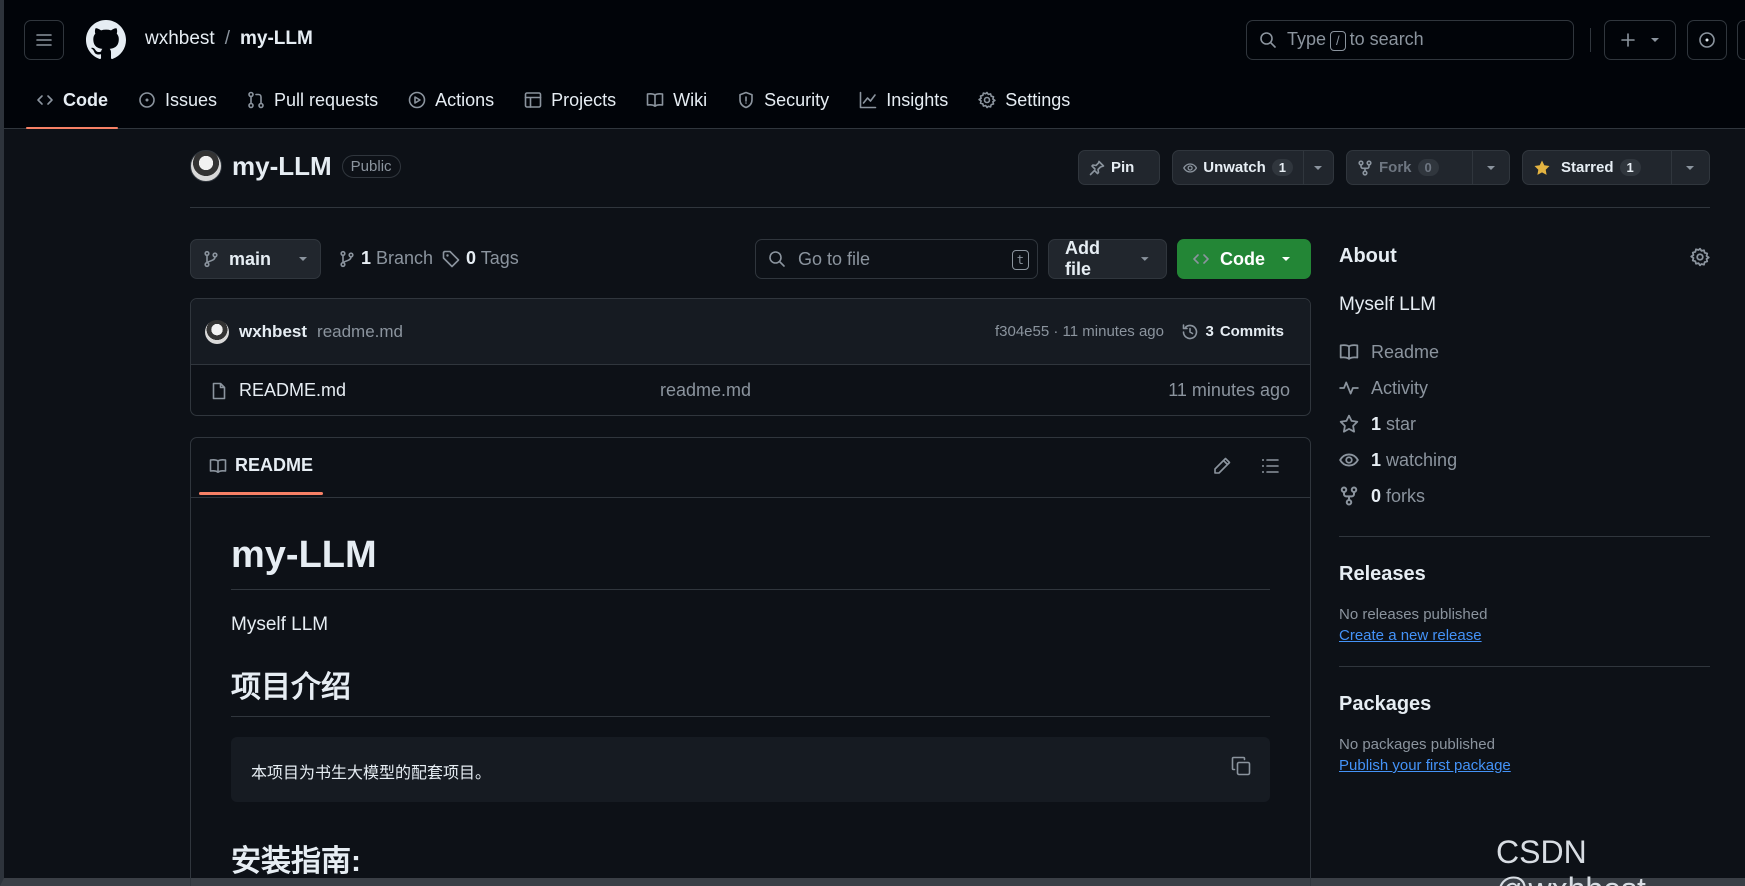 The image size is (1745, 886). I want to click on gear-icon, so click(1700, 257).